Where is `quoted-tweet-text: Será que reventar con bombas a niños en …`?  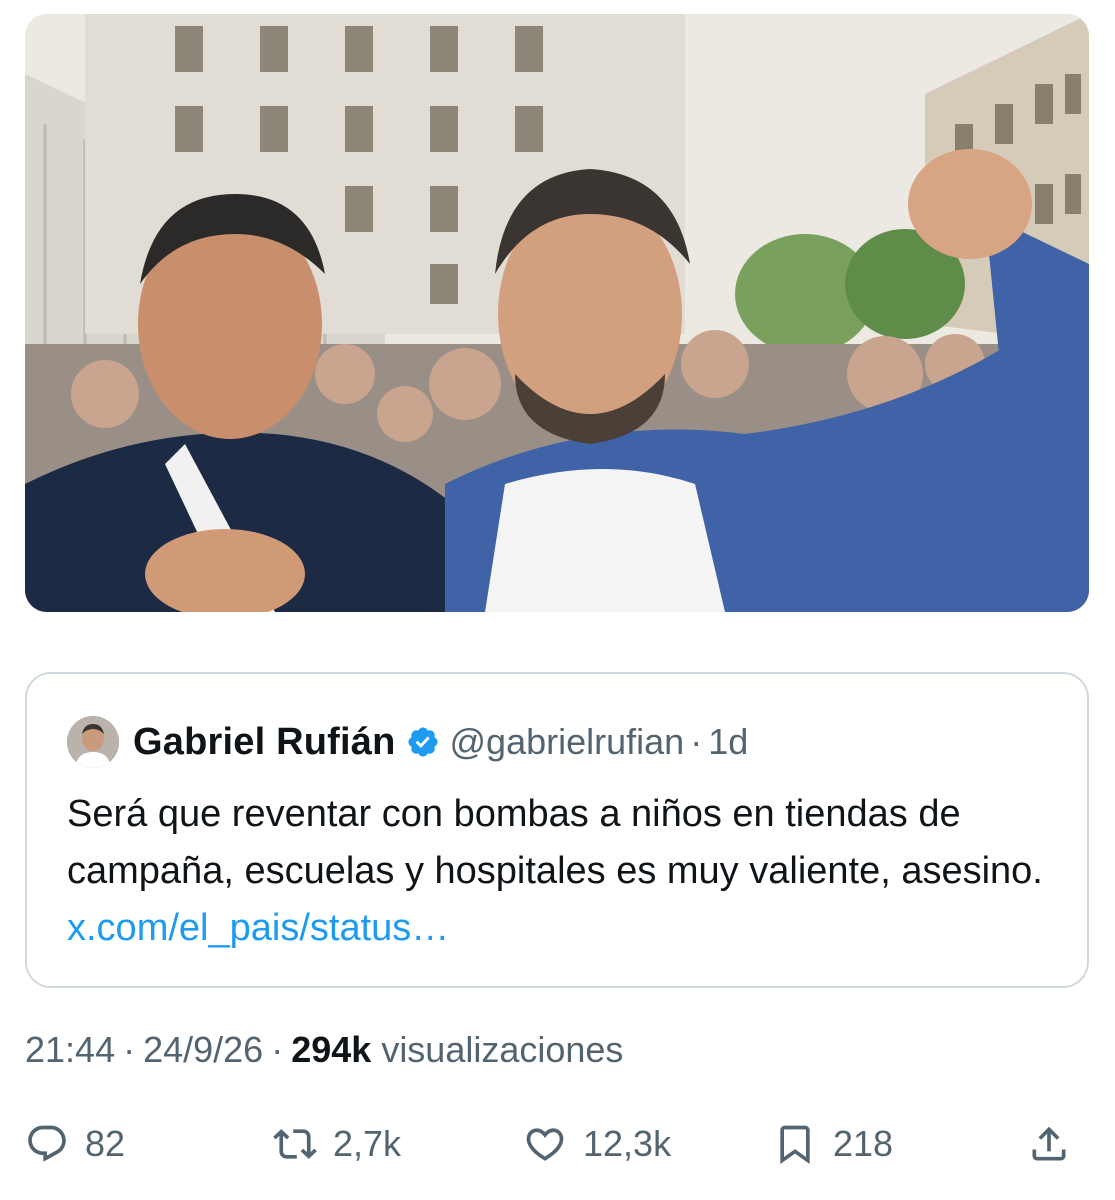 quoted-tweet-text: Será que reventar con bombas a niños en … is located at coordinates (562, 871).